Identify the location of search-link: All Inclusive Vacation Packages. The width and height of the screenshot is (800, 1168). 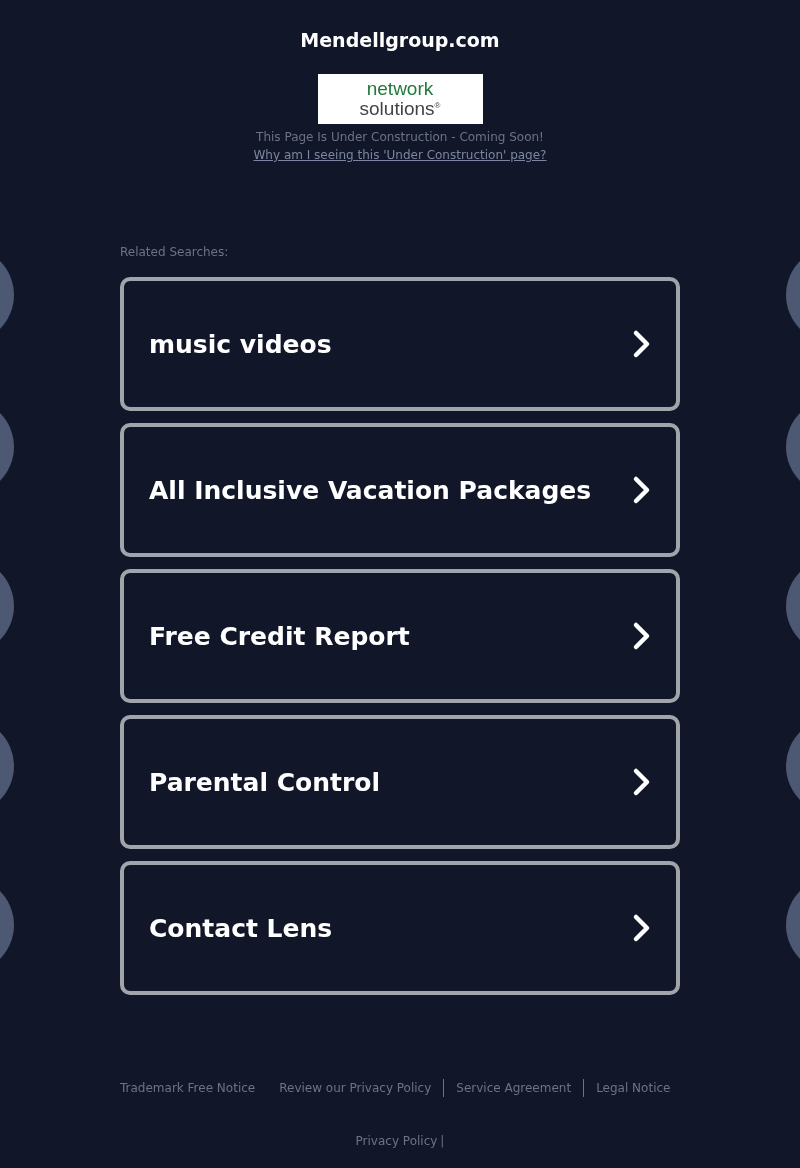
(400, 490).